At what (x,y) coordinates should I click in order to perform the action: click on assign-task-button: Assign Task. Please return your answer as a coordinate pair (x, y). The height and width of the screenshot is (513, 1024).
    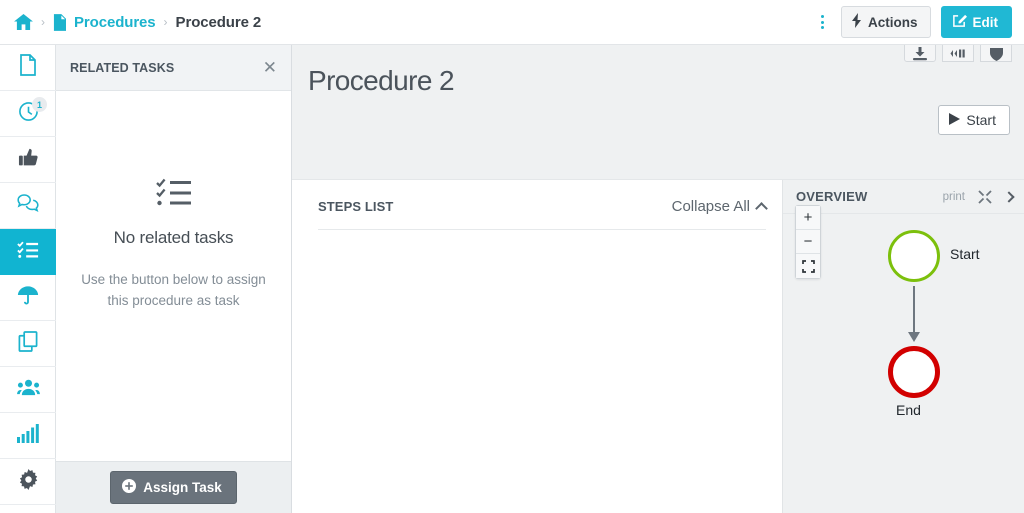
    Looking at the image, I should click on (173, 487).